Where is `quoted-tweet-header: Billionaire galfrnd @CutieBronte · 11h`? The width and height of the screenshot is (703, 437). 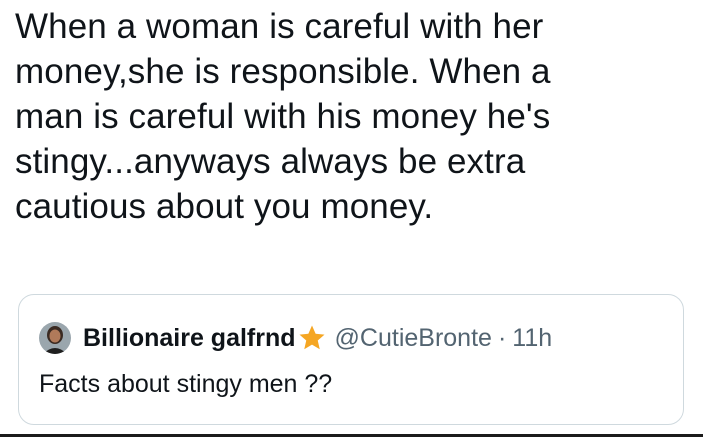 quoted-tweet-header: Billionaire galfrnd @CutieBronte · 11h is located at coordinates (295, 338).